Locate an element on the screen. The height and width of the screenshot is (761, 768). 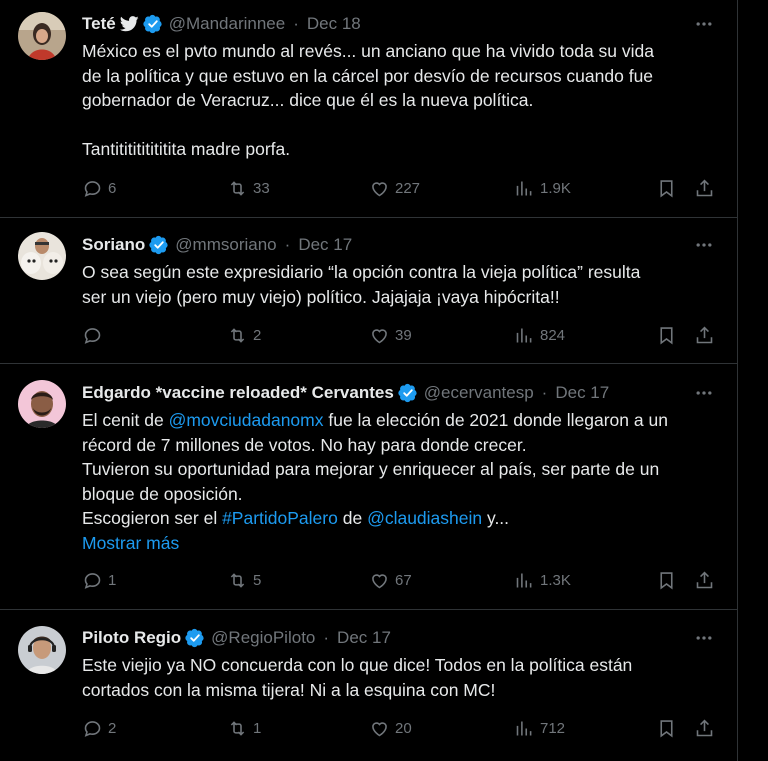
repost-button: 2 is located at coordinates (244, 335).